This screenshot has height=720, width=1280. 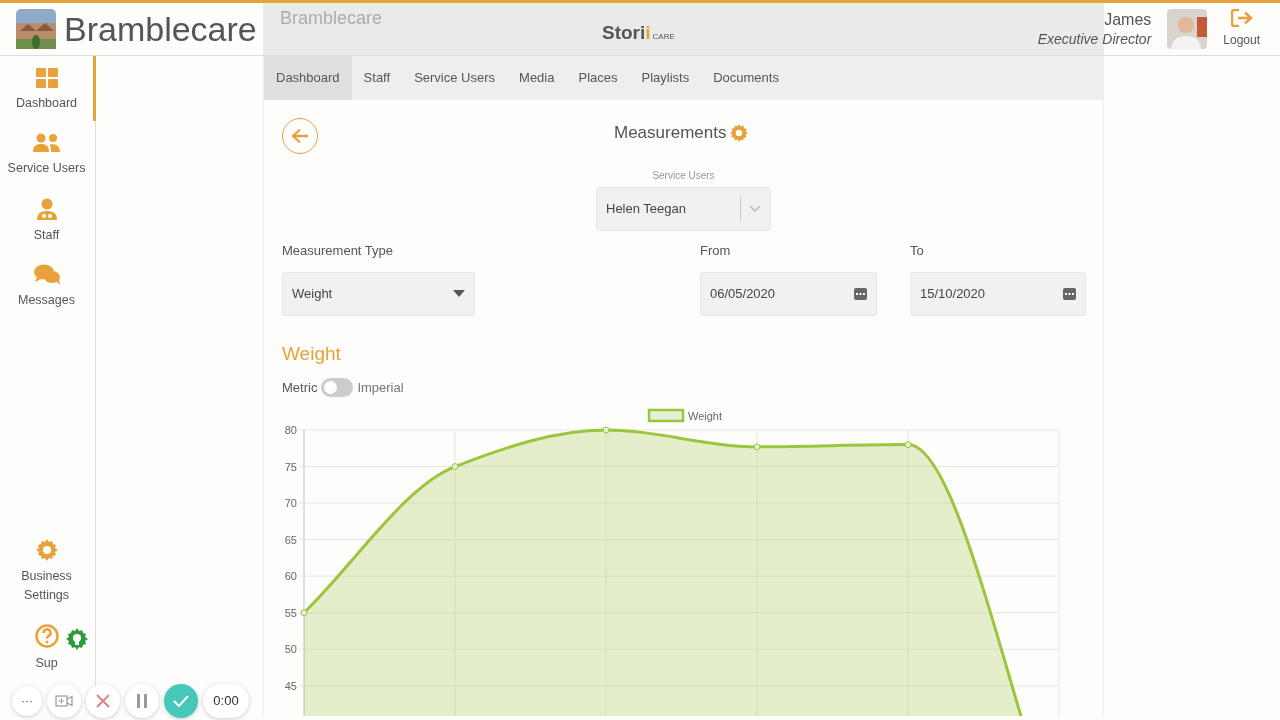 I want to click on date-field: 06/05/2020, so click(x=788, y=293).